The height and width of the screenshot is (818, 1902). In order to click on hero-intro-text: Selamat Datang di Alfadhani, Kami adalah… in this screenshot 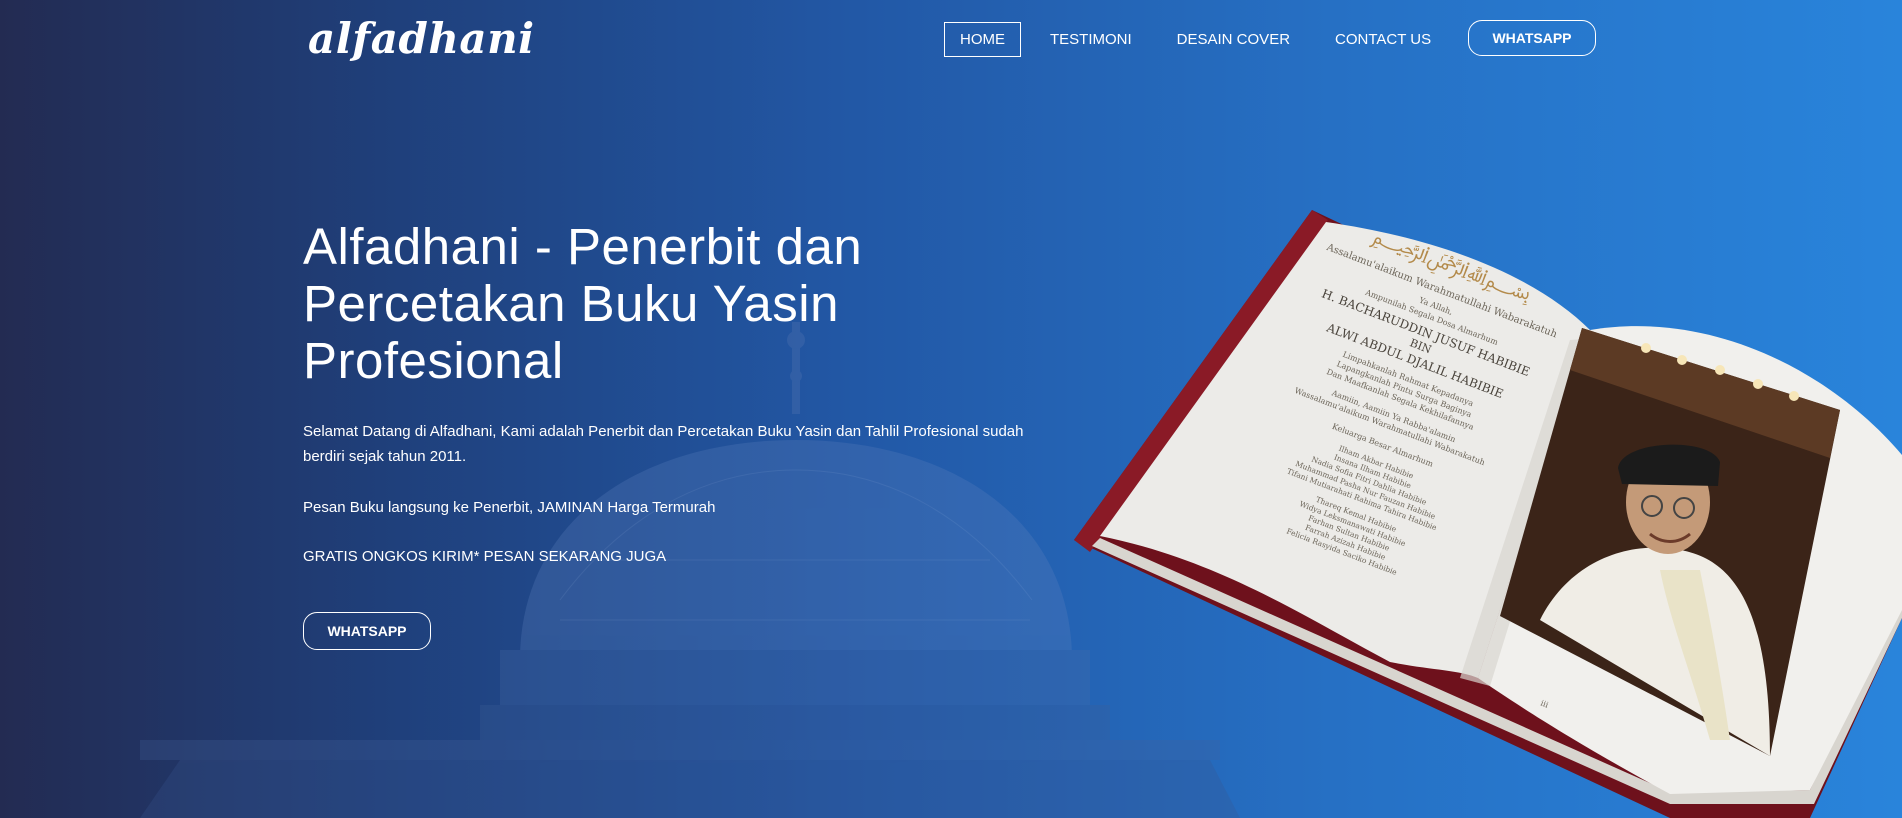, I will do `click(663, 444)`.